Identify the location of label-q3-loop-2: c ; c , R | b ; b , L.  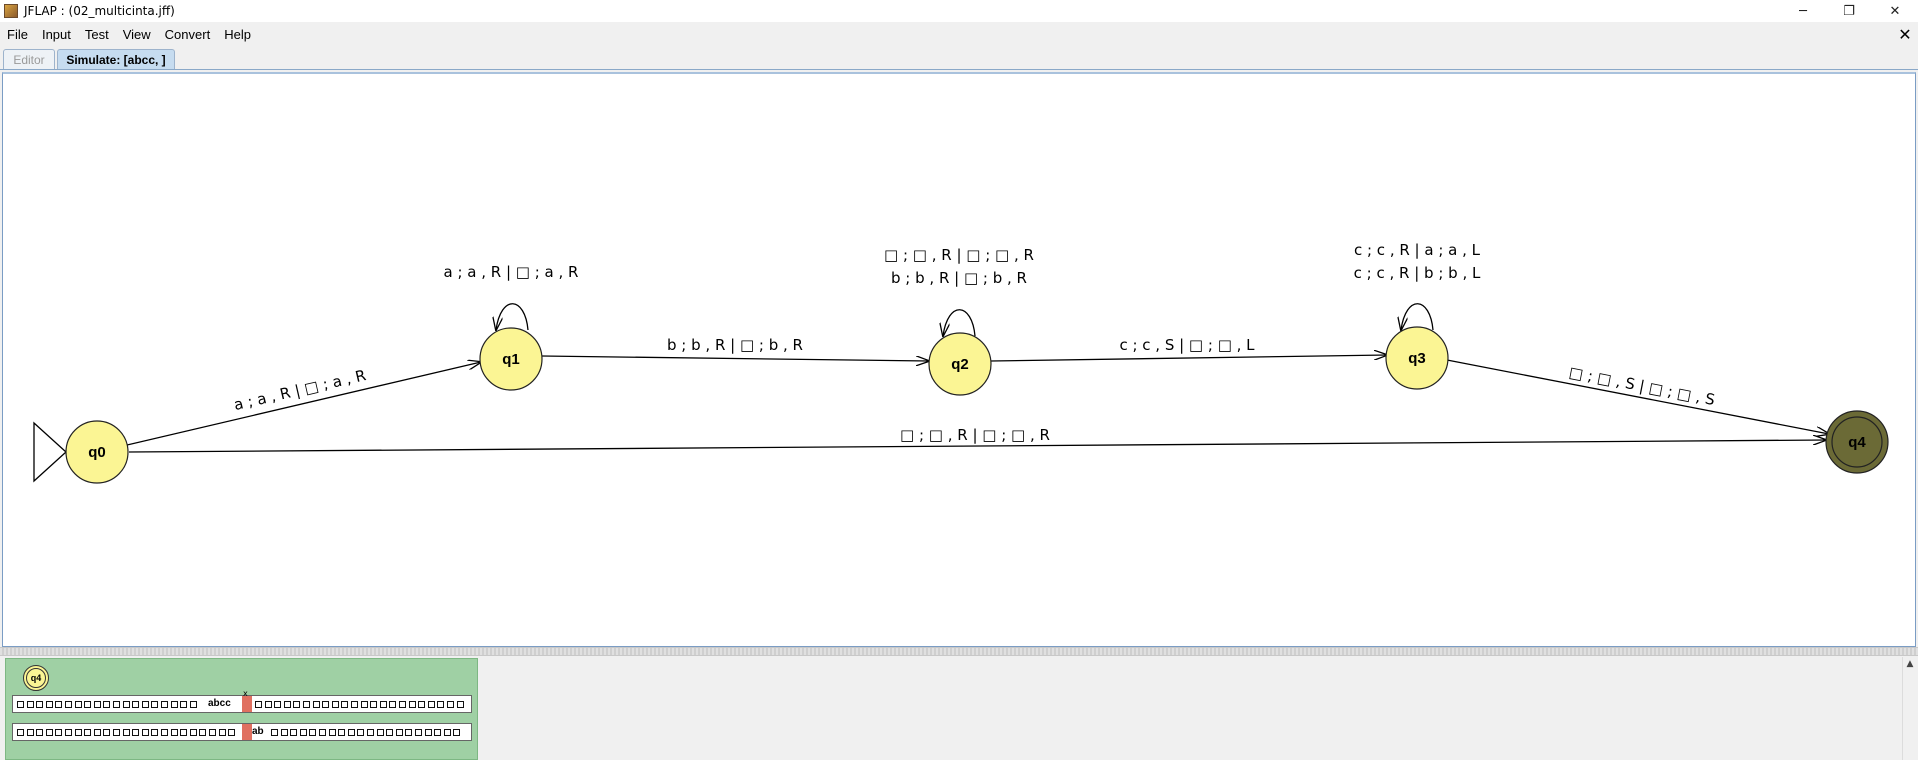
(1417, 273).